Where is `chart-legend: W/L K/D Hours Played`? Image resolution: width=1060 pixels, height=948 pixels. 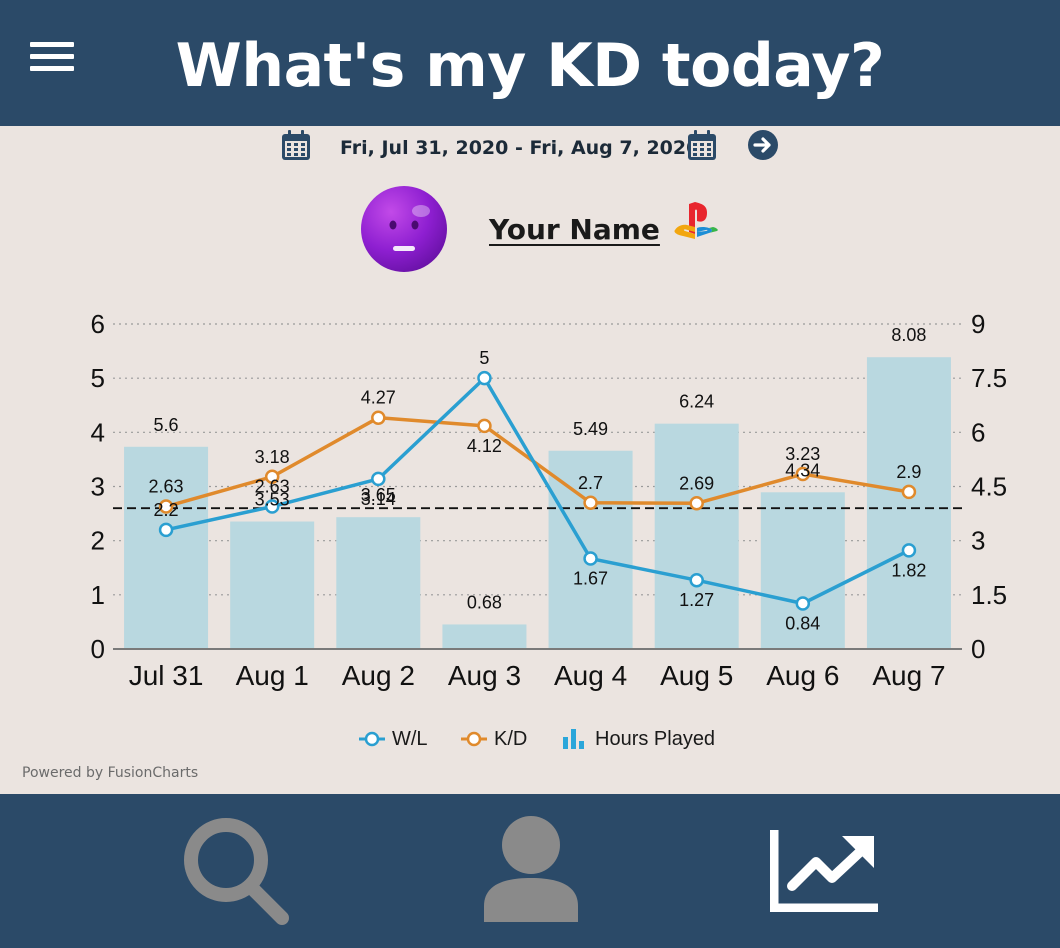 chart-legend: W/L K/D Hours Played is located at coordinates (530, 739).